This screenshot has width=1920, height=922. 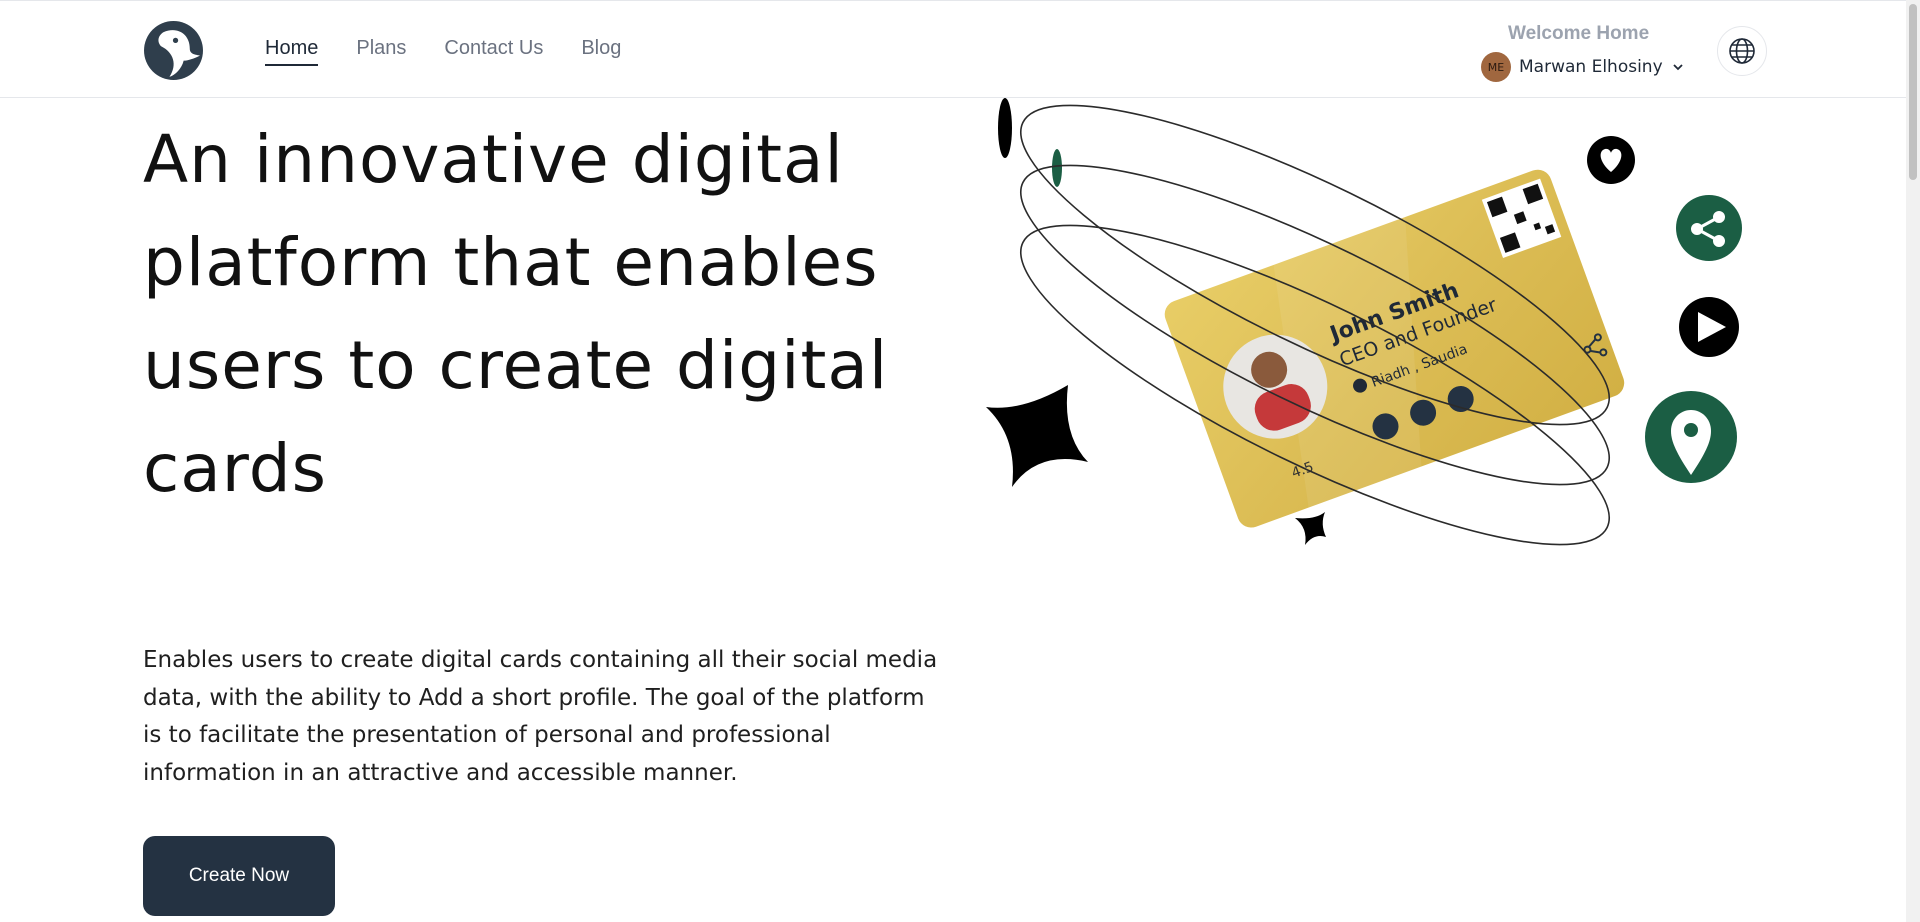 I want to click on globe-icon, so click(x=1742, y=51).